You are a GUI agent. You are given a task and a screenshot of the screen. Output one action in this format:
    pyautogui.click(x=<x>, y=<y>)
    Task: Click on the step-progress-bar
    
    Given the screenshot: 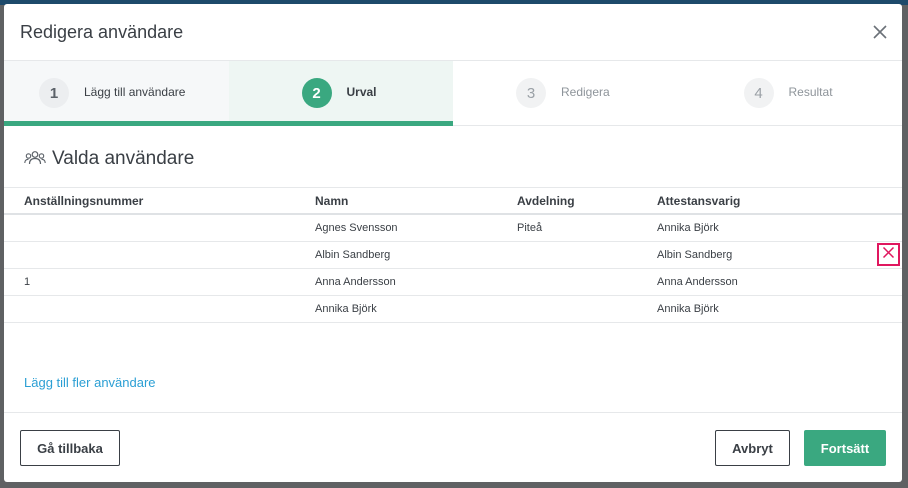 What is the action you would take?
    pyautogui.click(x=228, y=123)
    